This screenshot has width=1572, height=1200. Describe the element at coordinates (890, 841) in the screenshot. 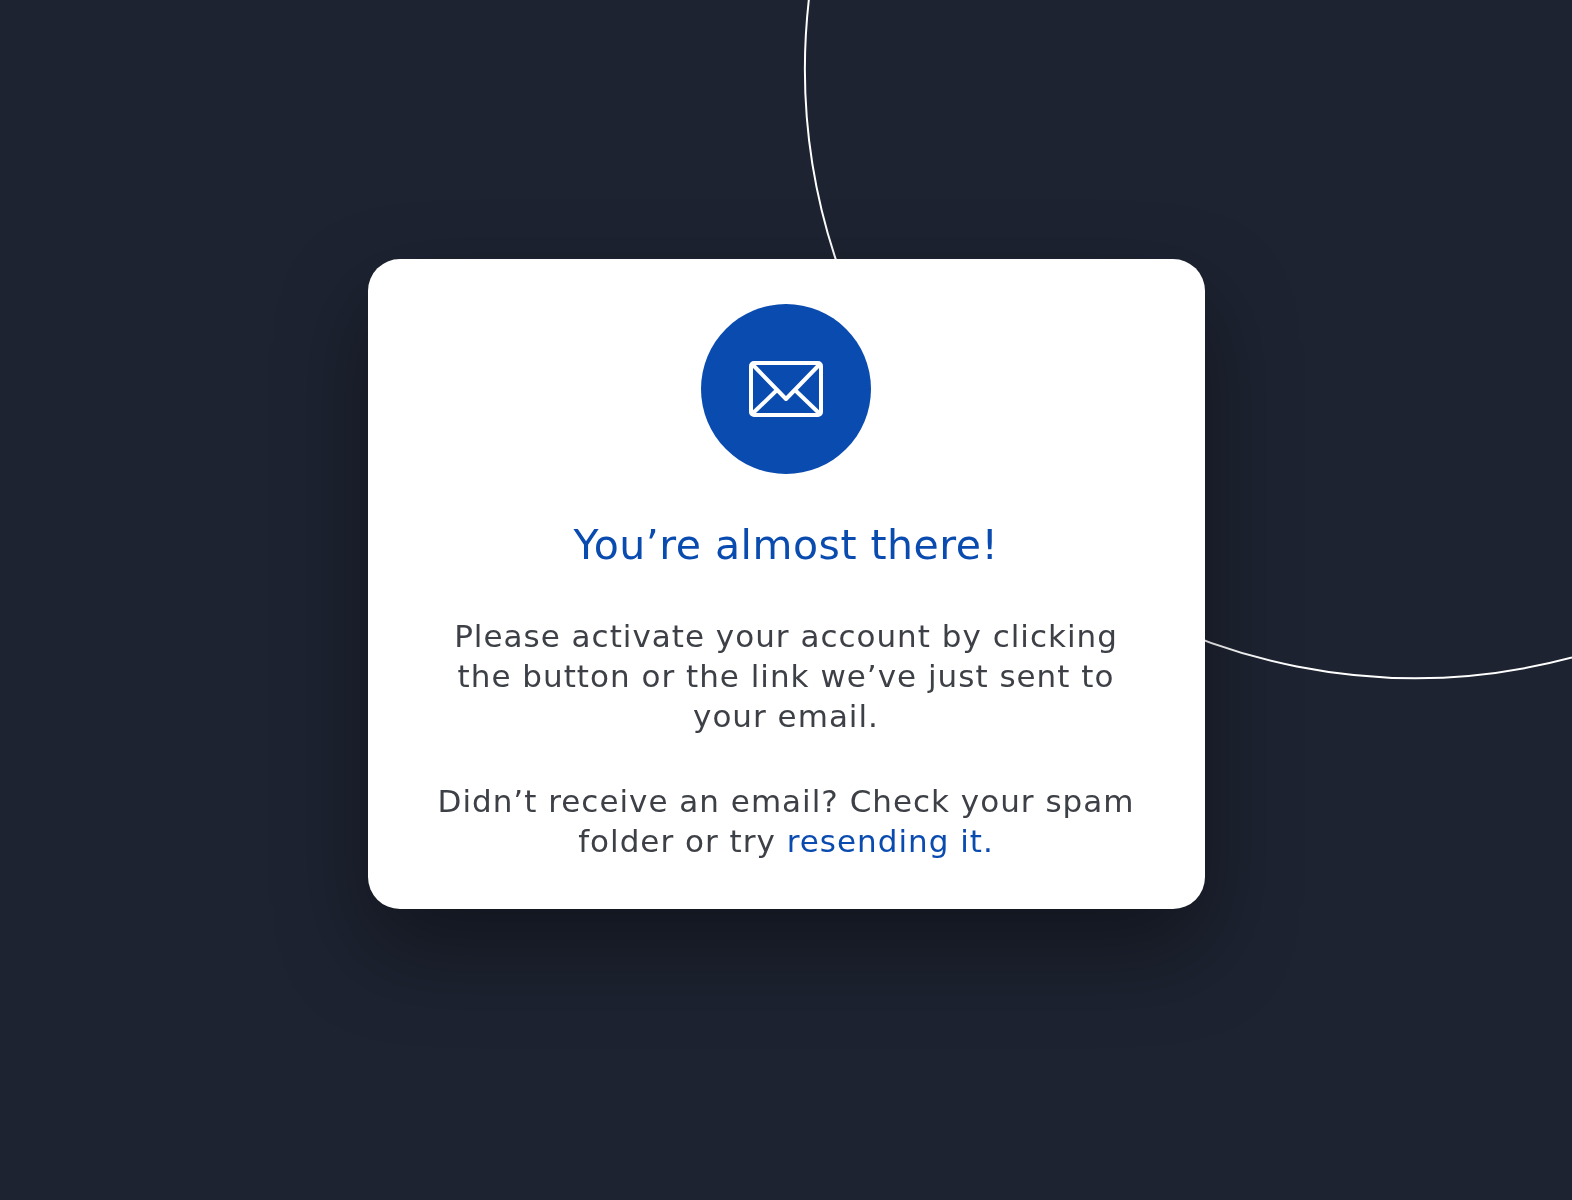

I see `resend-link: resending it.` at that location.